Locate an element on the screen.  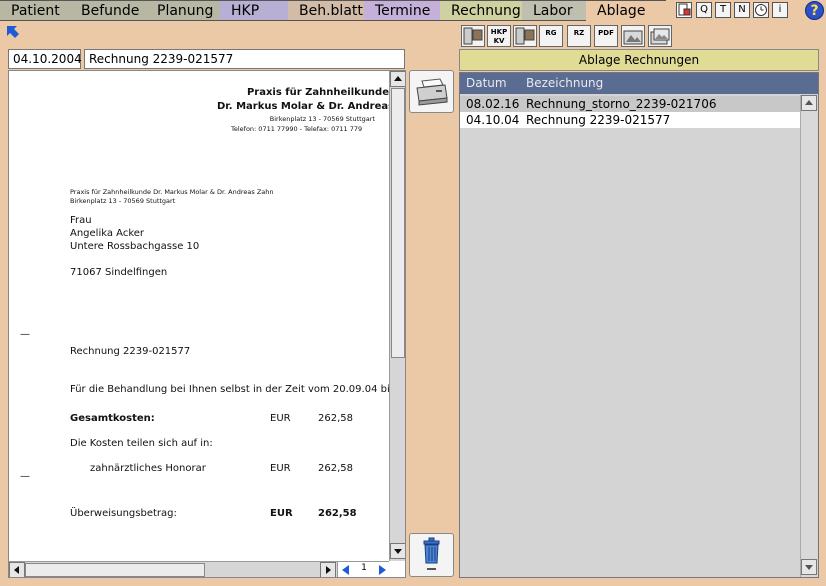
back-arrow-icon is located at coordinates (13, 32).